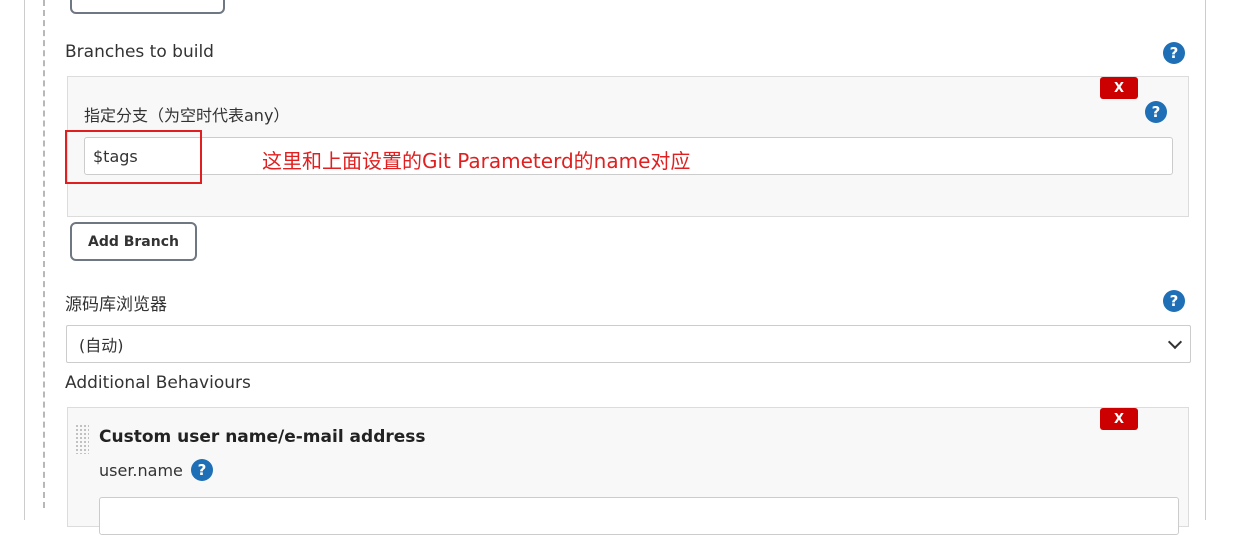  I want to click on section-dashed-border, so click(44, 254).